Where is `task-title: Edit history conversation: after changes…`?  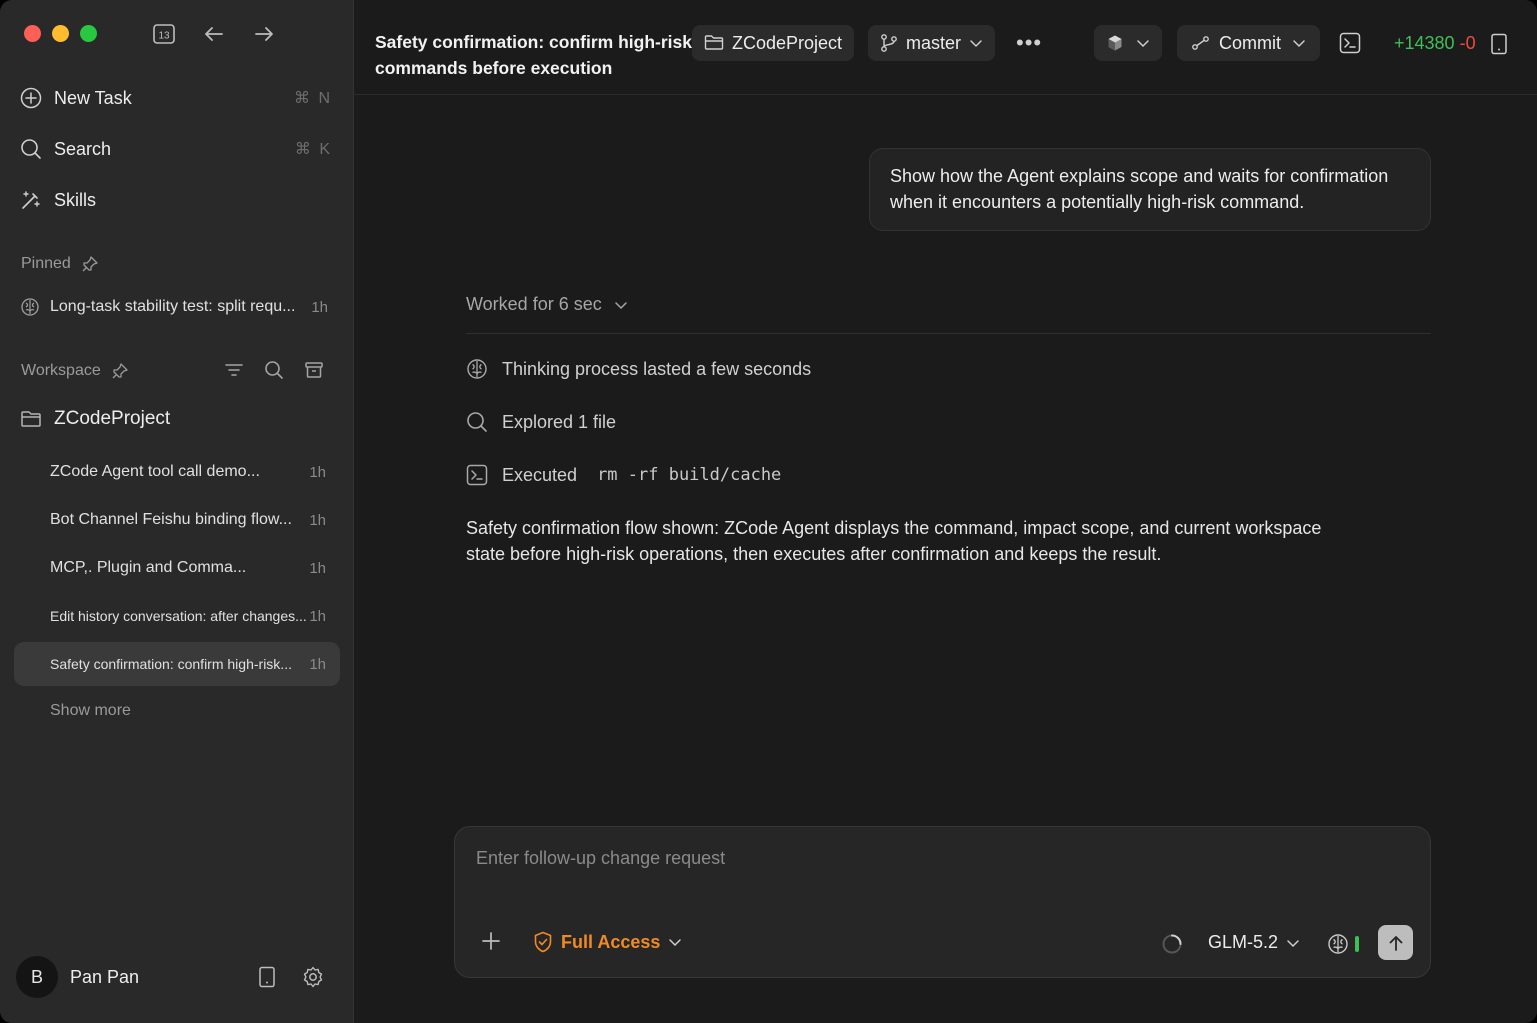
task-title: Edit history conversation: after changes… is located at coordinates (178, 616).